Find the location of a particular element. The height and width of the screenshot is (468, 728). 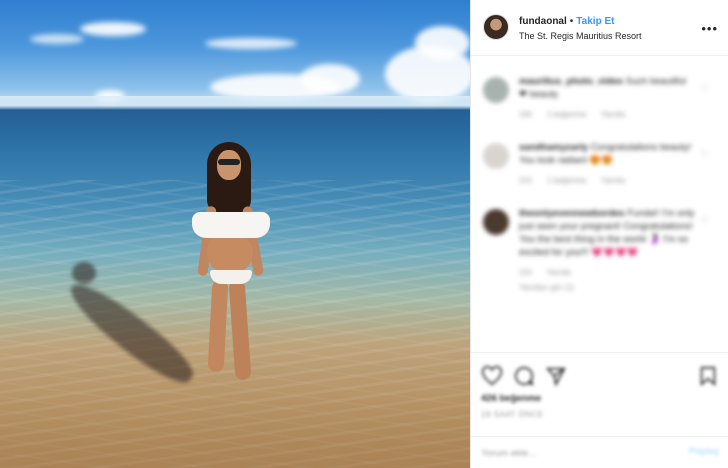

post-time: 18 SAAT ÖNCE is located at coordinates (512, 414).